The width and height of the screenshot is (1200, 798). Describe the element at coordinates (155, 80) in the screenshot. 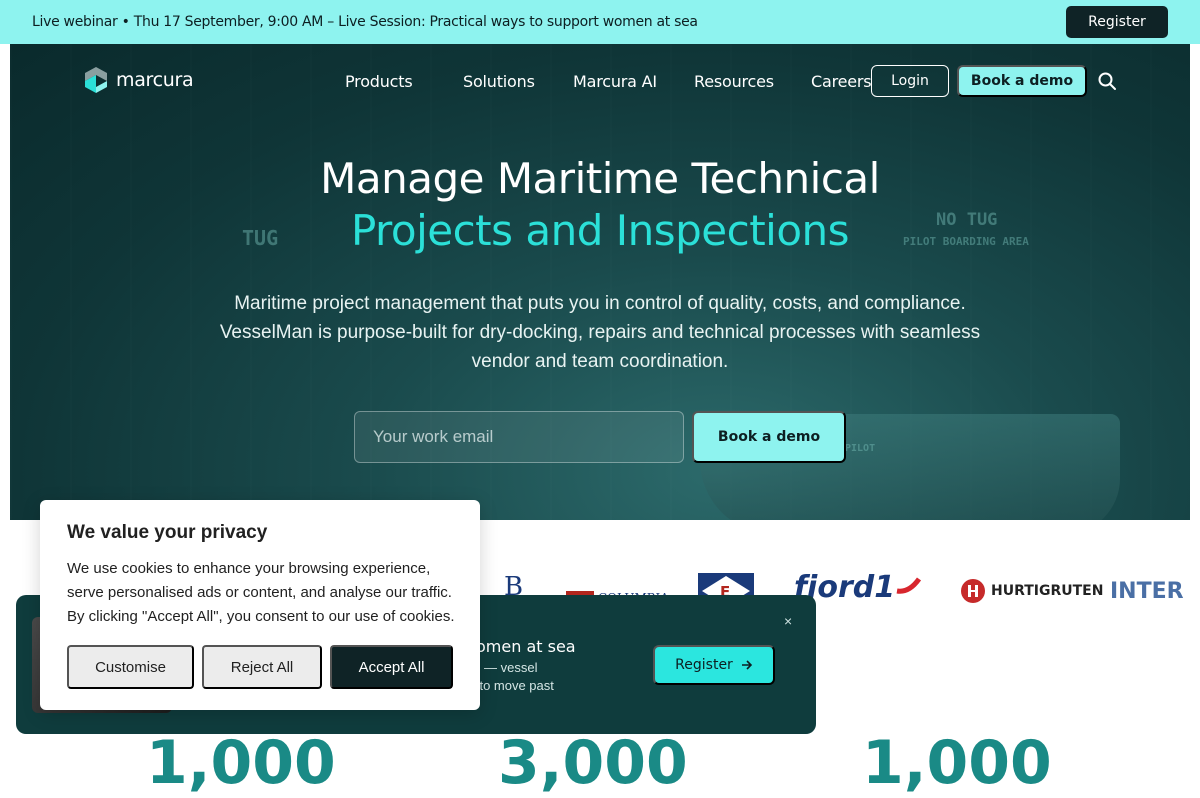

I see `logo-text: marcura` at that location.